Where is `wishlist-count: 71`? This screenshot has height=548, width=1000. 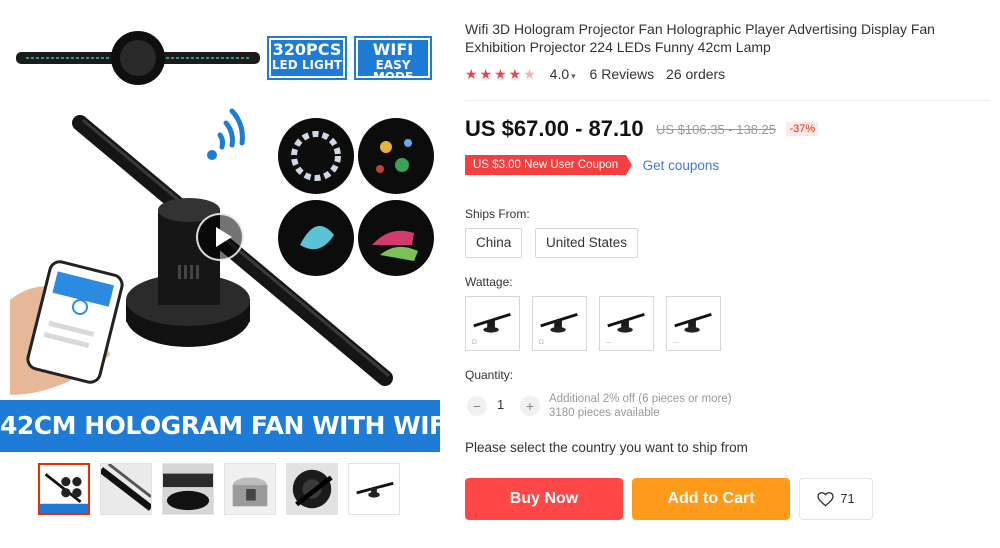 wishlist-count: 71 is located at coordinates (847, 498).